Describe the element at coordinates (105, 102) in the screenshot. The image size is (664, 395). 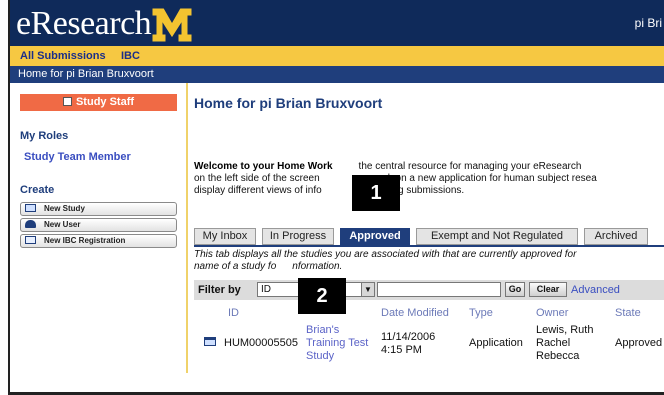
I see `study-staff-label: Study Staff` at that location.